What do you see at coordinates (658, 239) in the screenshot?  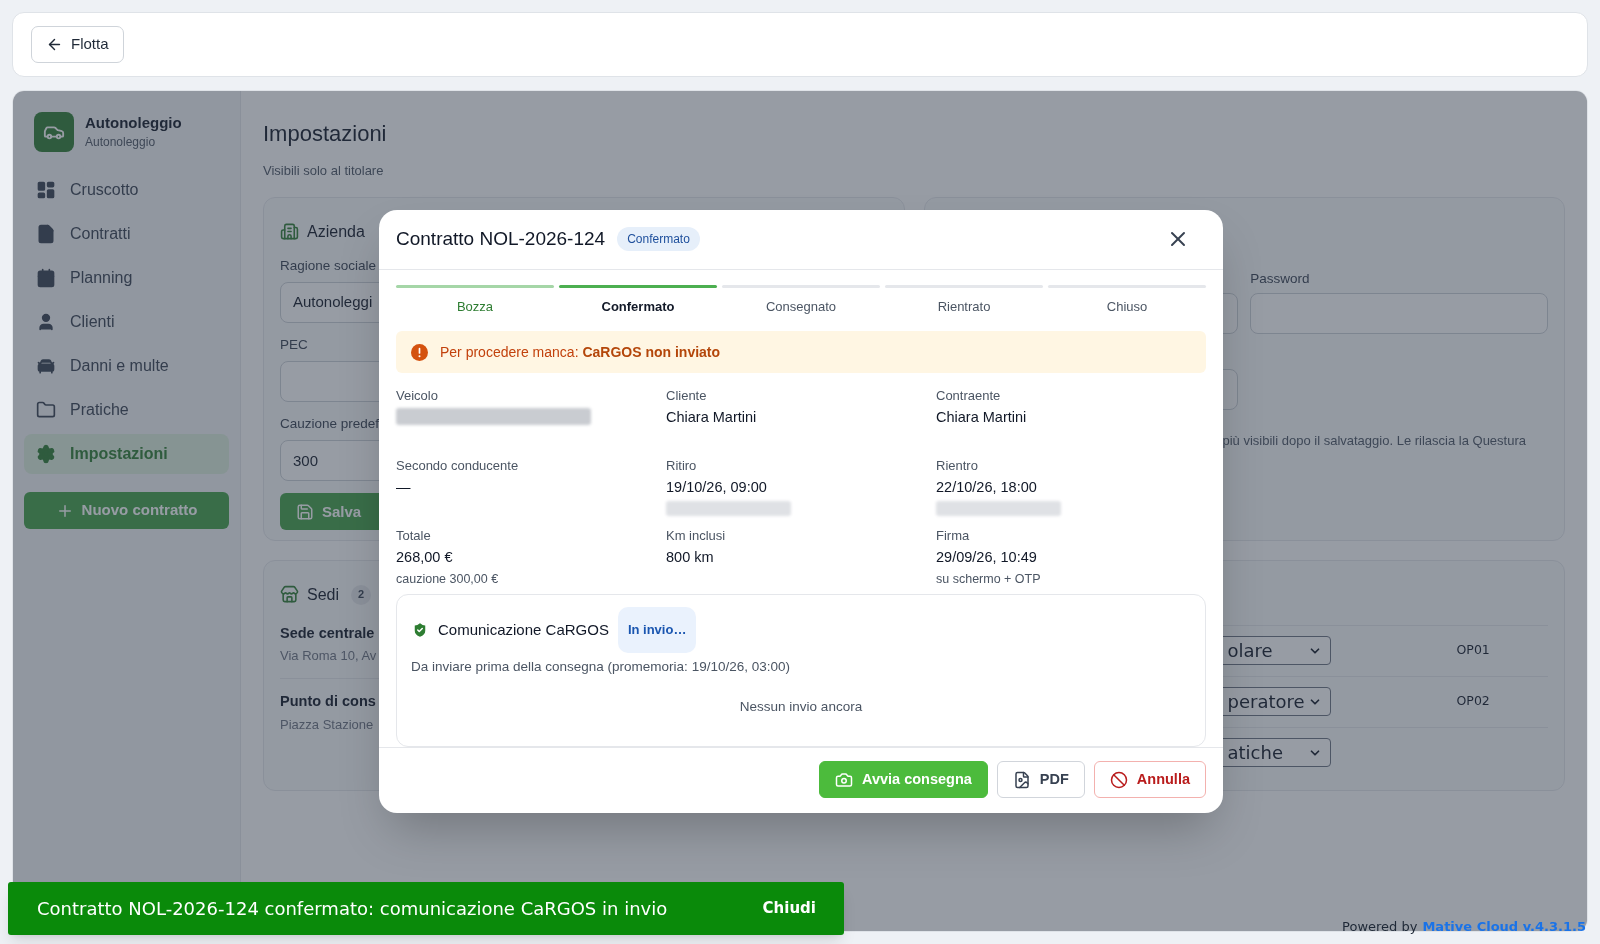 I see `status-badge: Confermato` at bounding box center [658, 239].